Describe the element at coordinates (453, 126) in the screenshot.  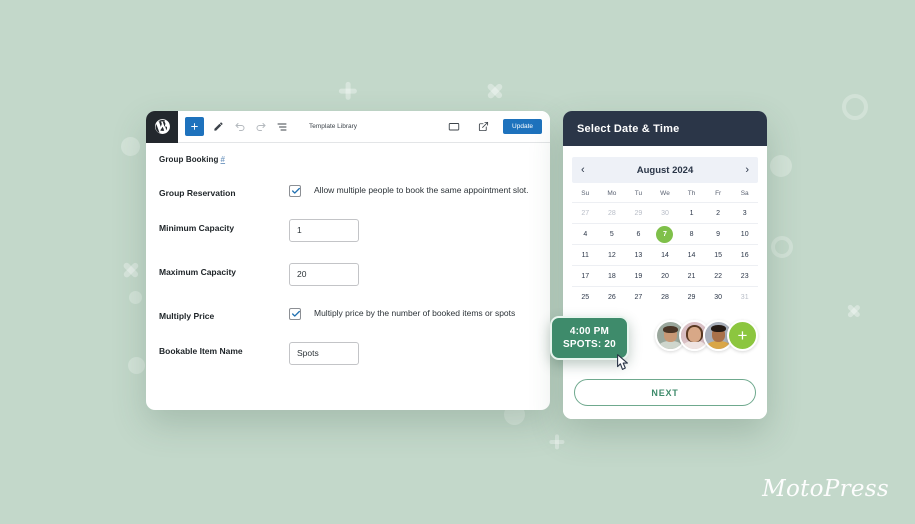
I see `desktop-preview-icon` at that location.